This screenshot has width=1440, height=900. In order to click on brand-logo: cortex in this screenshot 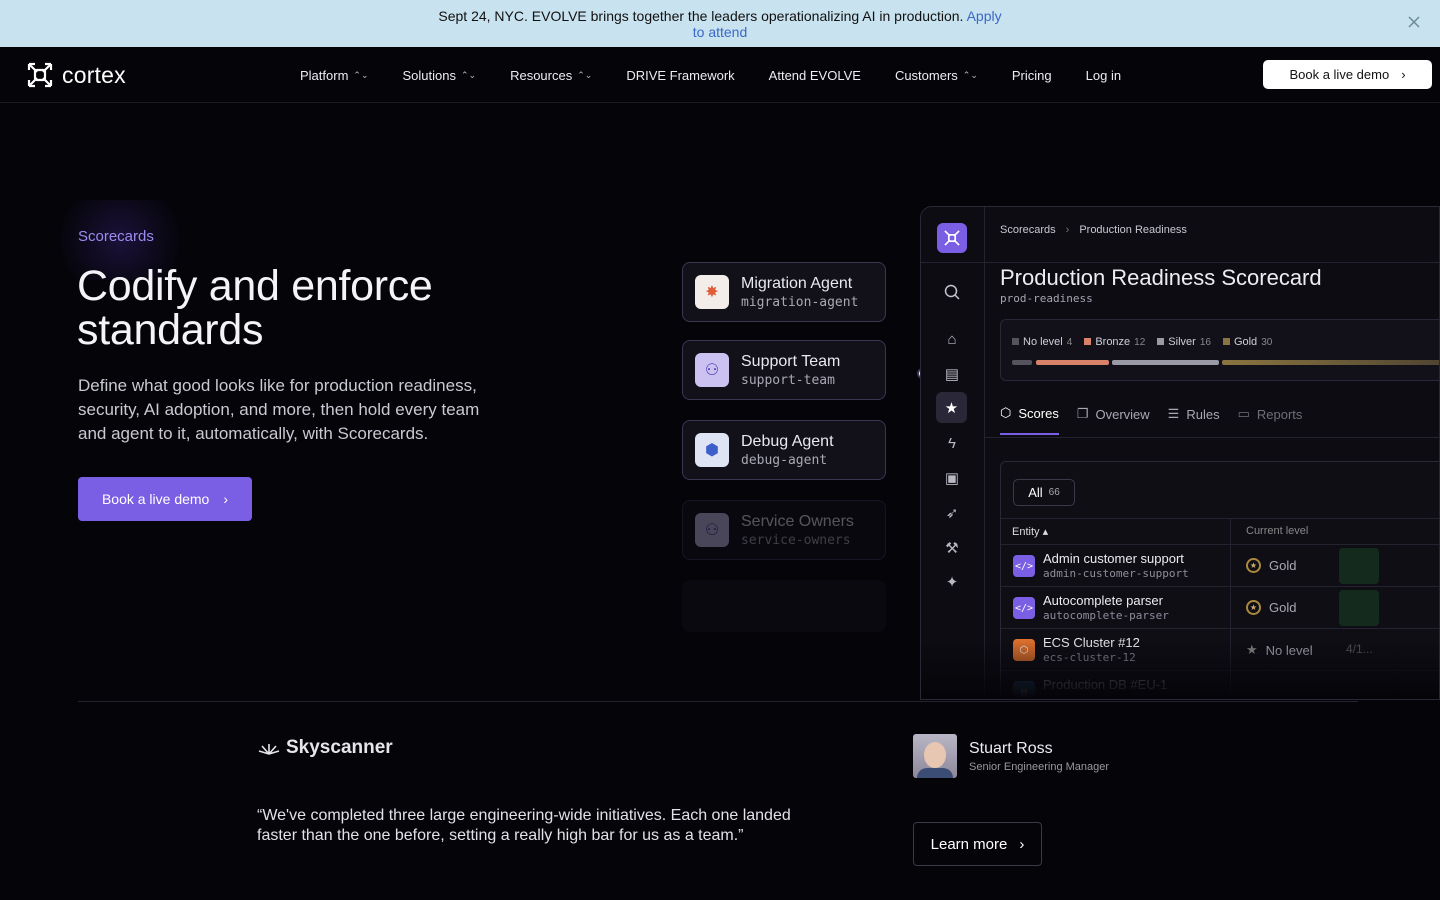, I will do `click(76, 75)`.